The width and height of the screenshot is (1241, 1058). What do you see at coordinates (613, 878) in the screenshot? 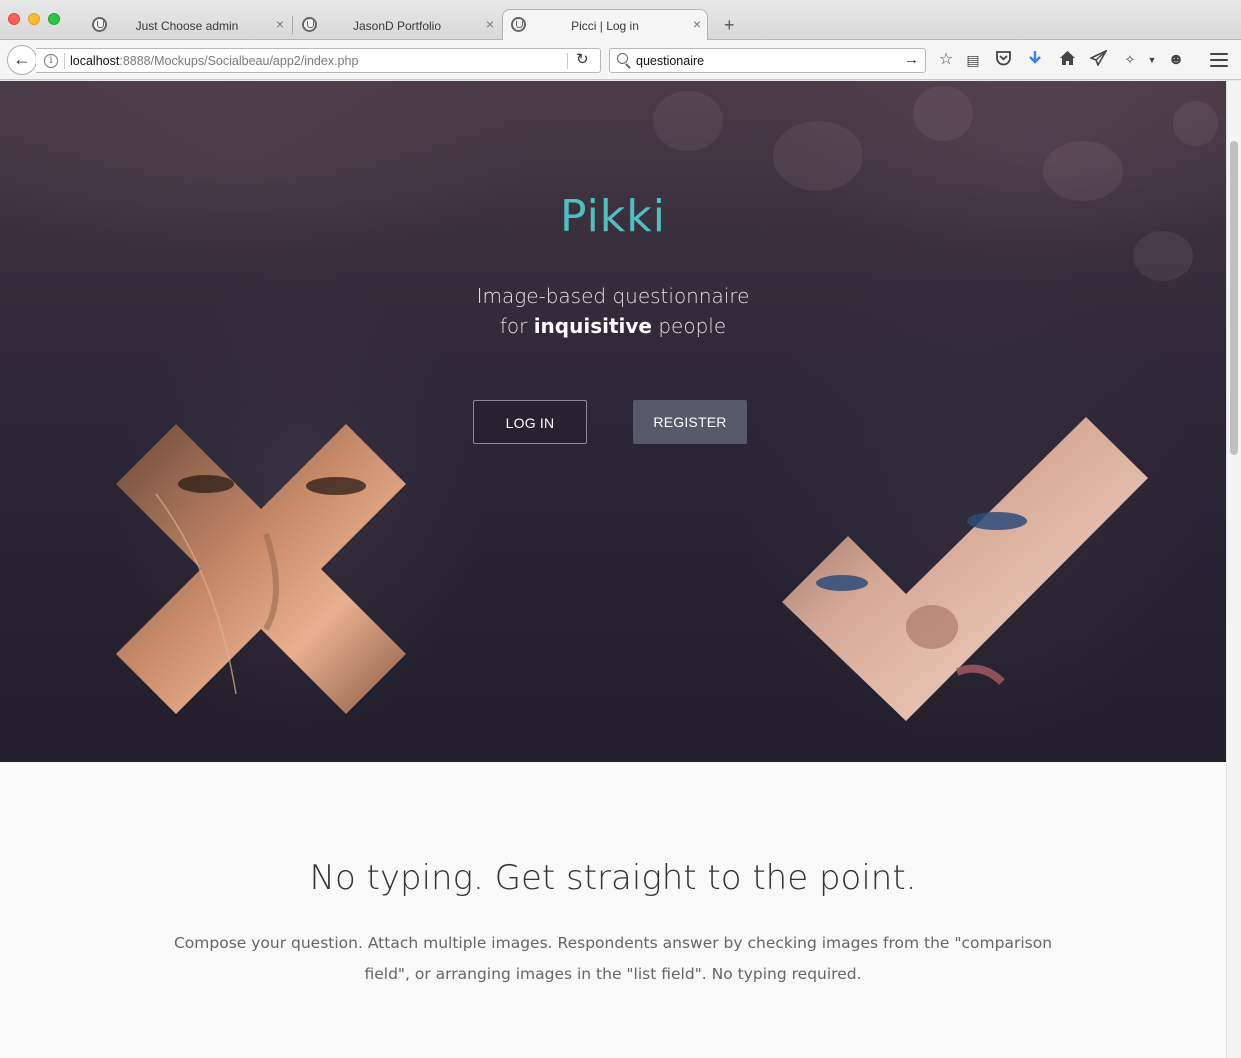
I see `feature-title: No typing. Get straight to the point.` at bounding box center [613, 878].